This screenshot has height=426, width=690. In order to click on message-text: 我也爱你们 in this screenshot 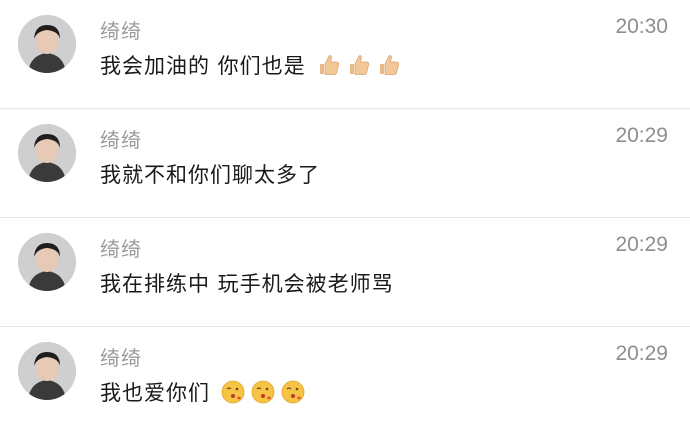, I will do `click(203, 392)`.